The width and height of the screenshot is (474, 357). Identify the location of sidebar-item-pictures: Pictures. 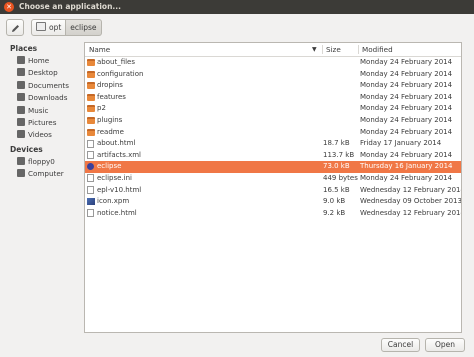
(45, 123).